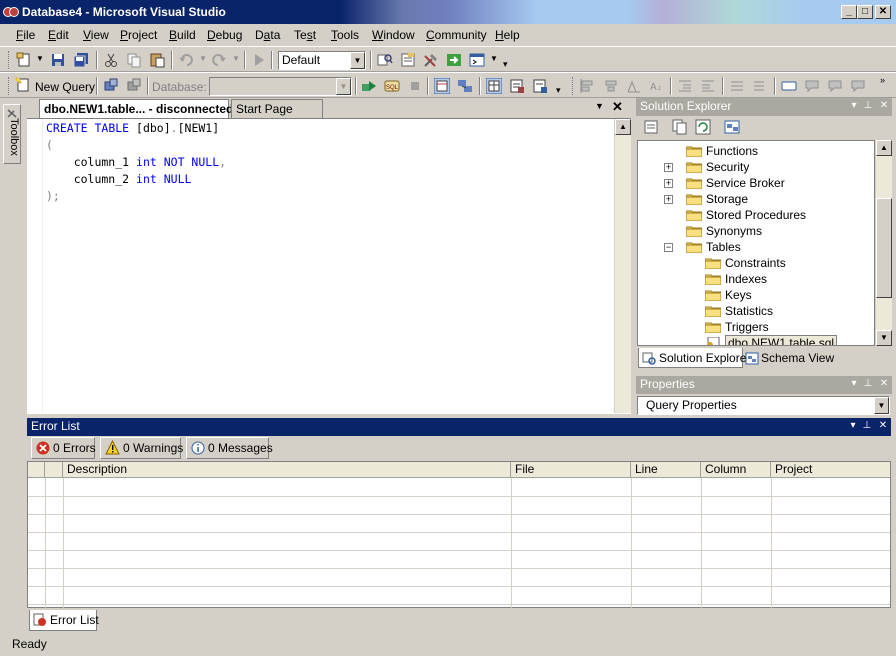 This screenshot has width=896, height=656. What do you see at coordinates (789, 86) in the screenshot?
I see `form-icon` at bounding box center [789, 86].